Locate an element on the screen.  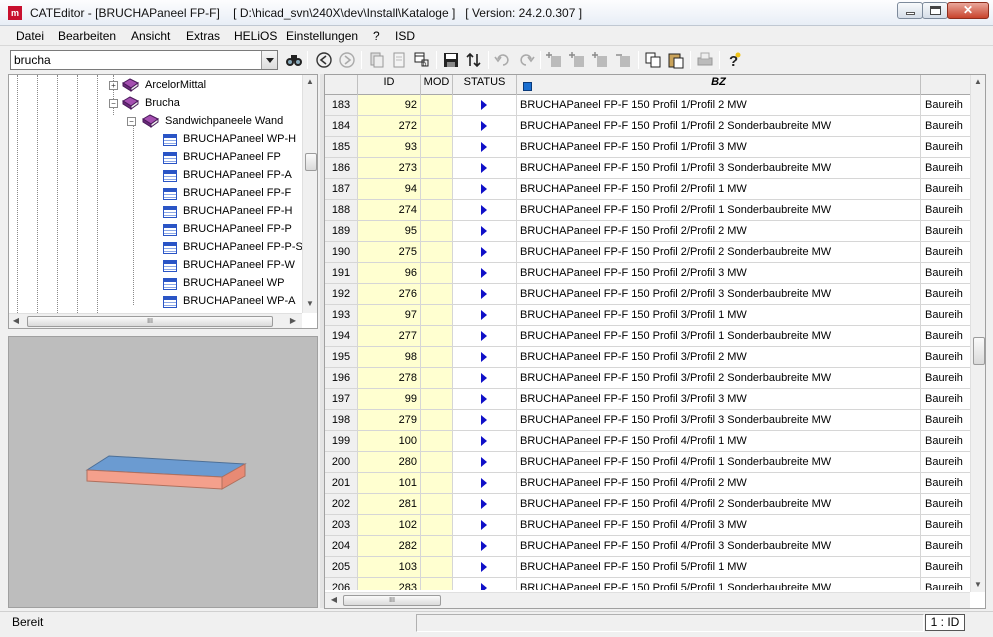
menu-ansicht: Ansicht is located at coordinates (150, 36).